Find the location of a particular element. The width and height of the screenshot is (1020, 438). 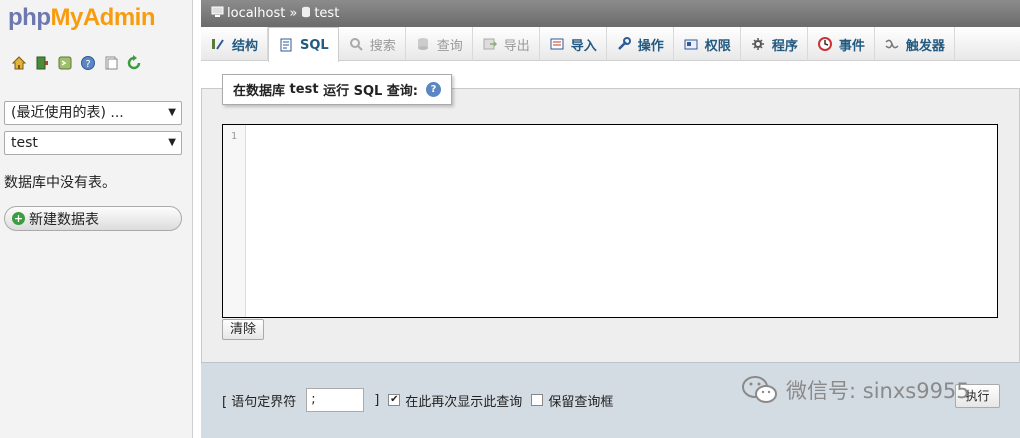

breadcrumb: localhost » test is located at coordinates (610, 13).